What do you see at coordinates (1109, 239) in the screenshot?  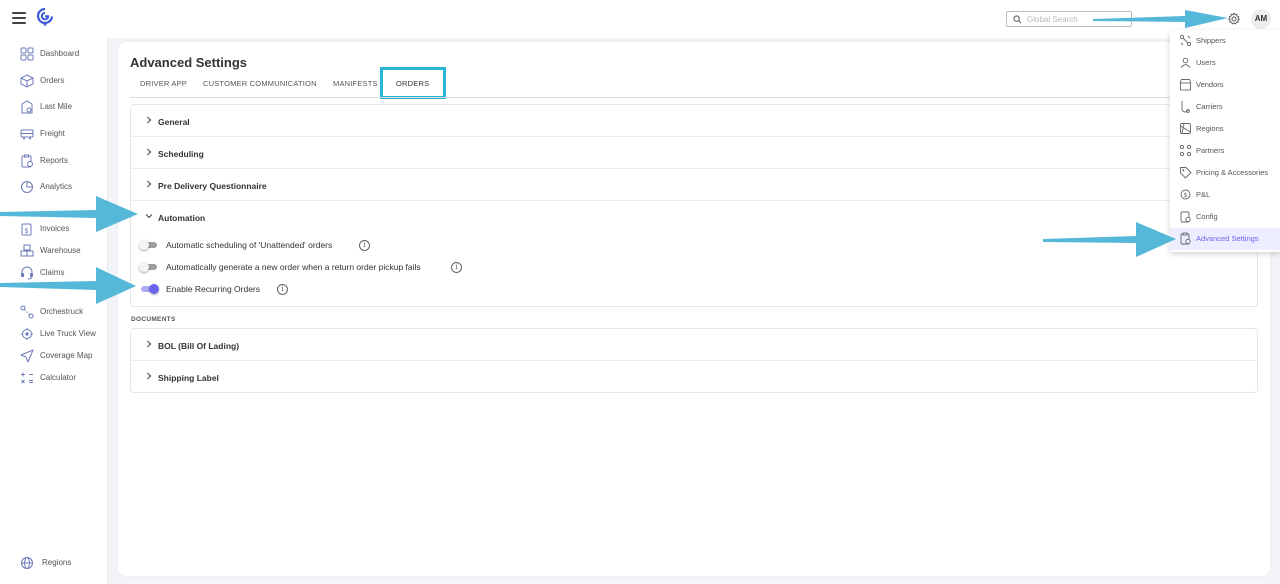 I see `annotation-arrow-advanced-settings` at bounding box center [1109, 239].